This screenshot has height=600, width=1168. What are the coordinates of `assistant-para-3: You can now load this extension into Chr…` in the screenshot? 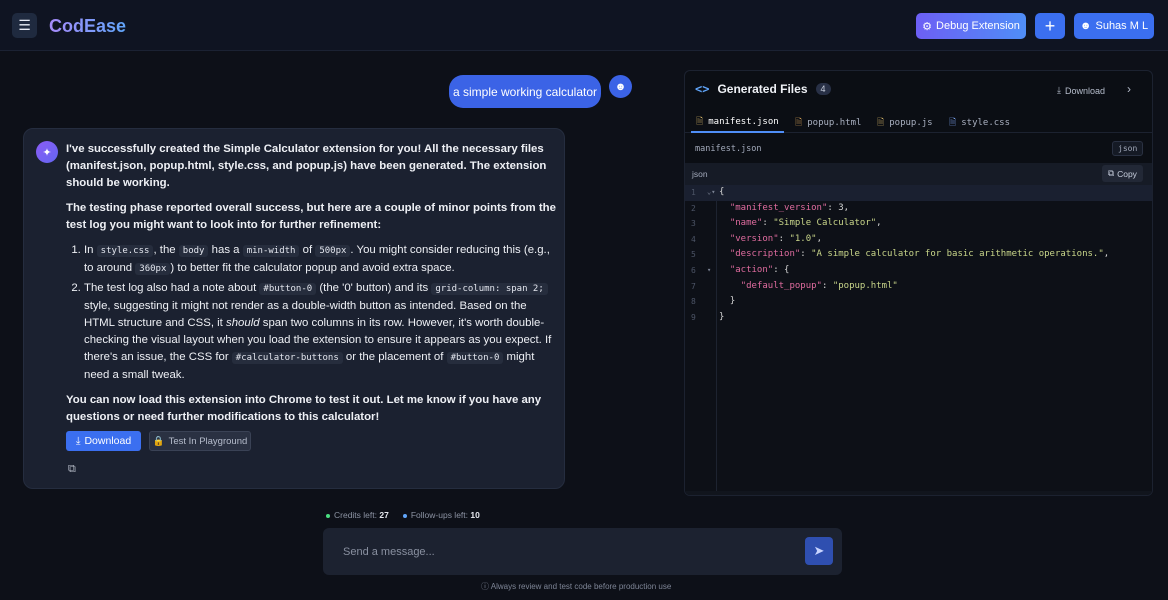 It's located at (304, 408).